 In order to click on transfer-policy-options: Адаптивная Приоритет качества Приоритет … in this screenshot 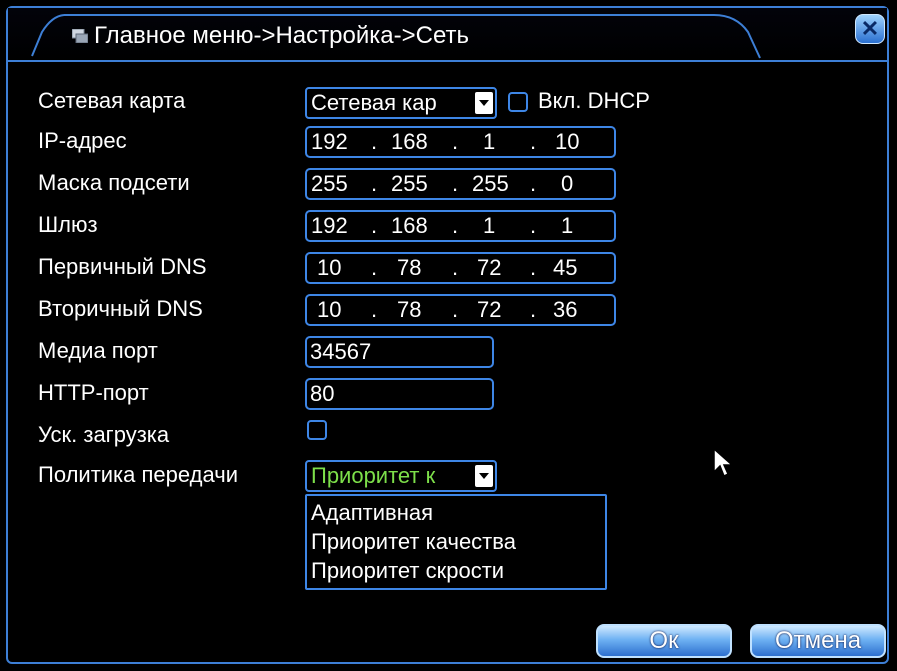, I will do `click(456, 542)`.